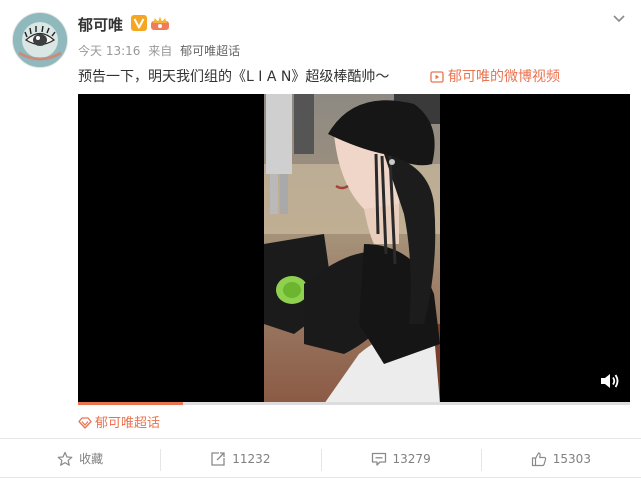  What do you see at coordinates (609, 381) in the screenshot?
I see `volume-icon` at bounding box center [609, 381].